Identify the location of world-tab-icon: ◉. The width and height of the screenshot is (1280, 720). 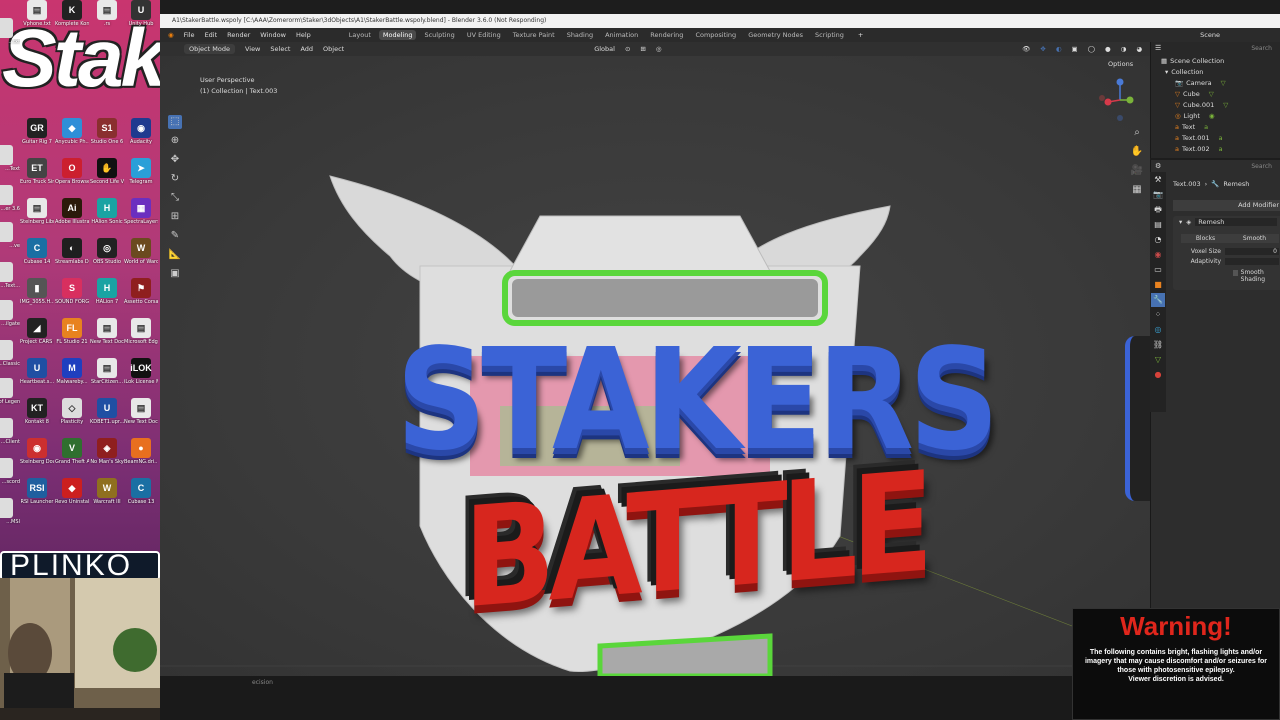
(1158, 255).